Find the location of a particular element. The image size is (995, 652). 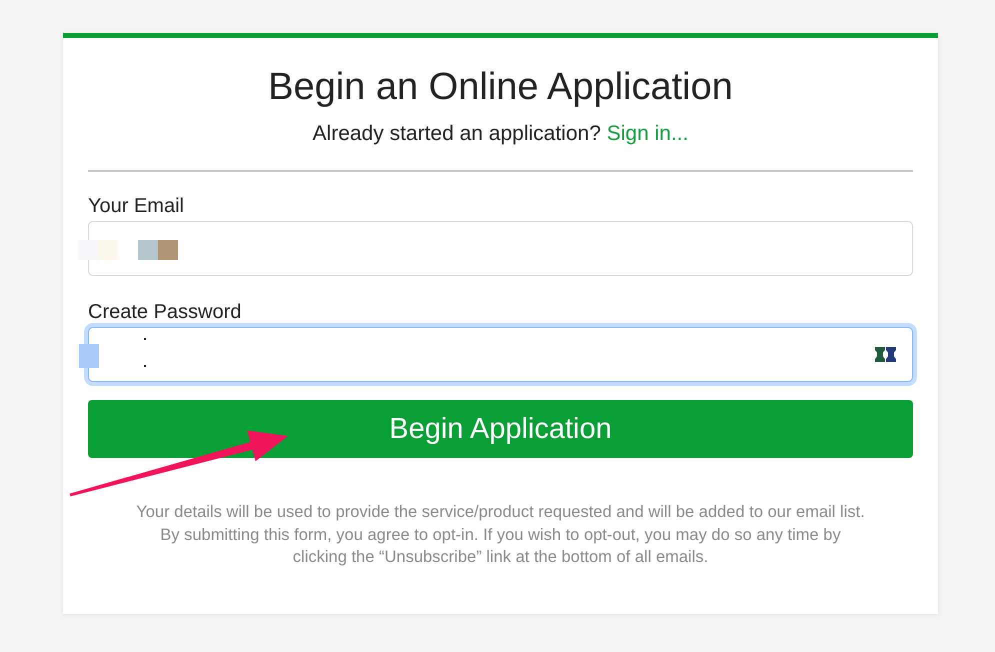

redaction-drawing is located at coordinates (114, 353).